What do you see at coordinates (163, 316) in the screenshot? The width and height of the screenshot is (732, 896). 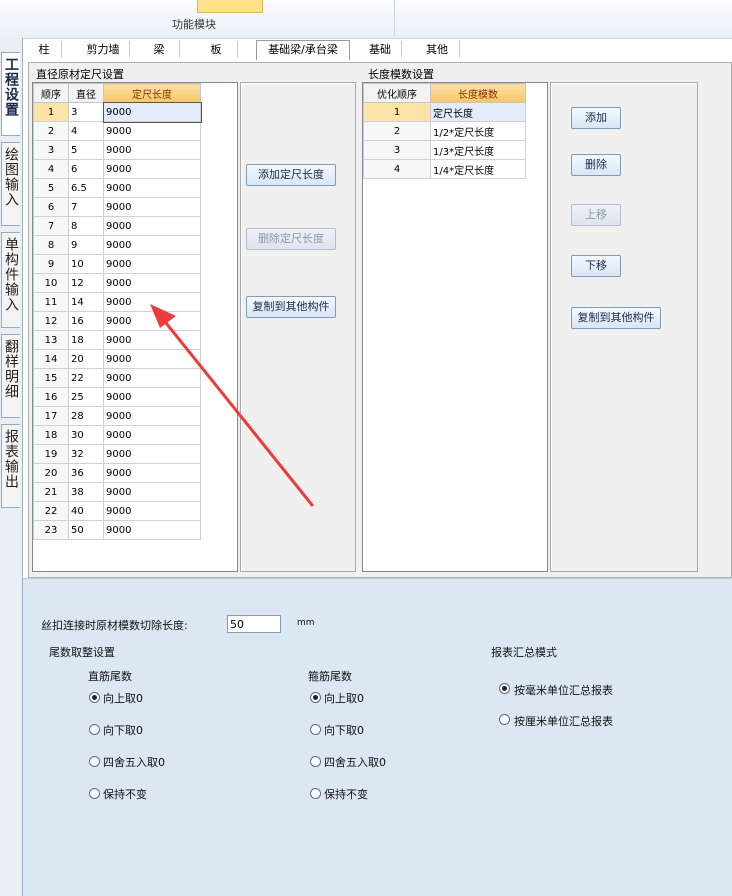 I see `arrow-head` at bounding box center [163, 316].